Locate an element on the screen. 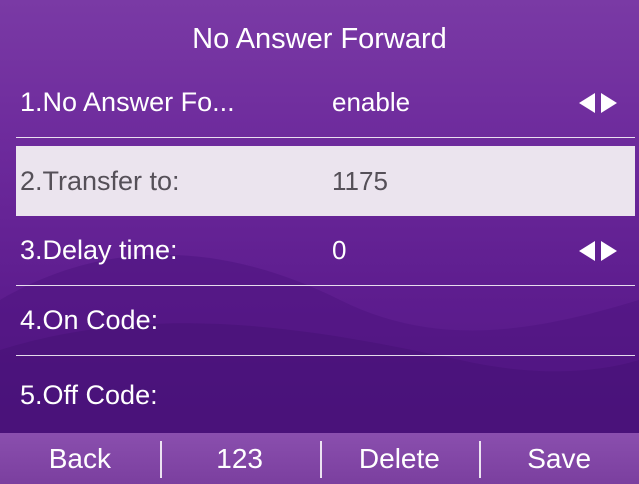  delete-softkey: Delete is located at coordinates (399, 458).